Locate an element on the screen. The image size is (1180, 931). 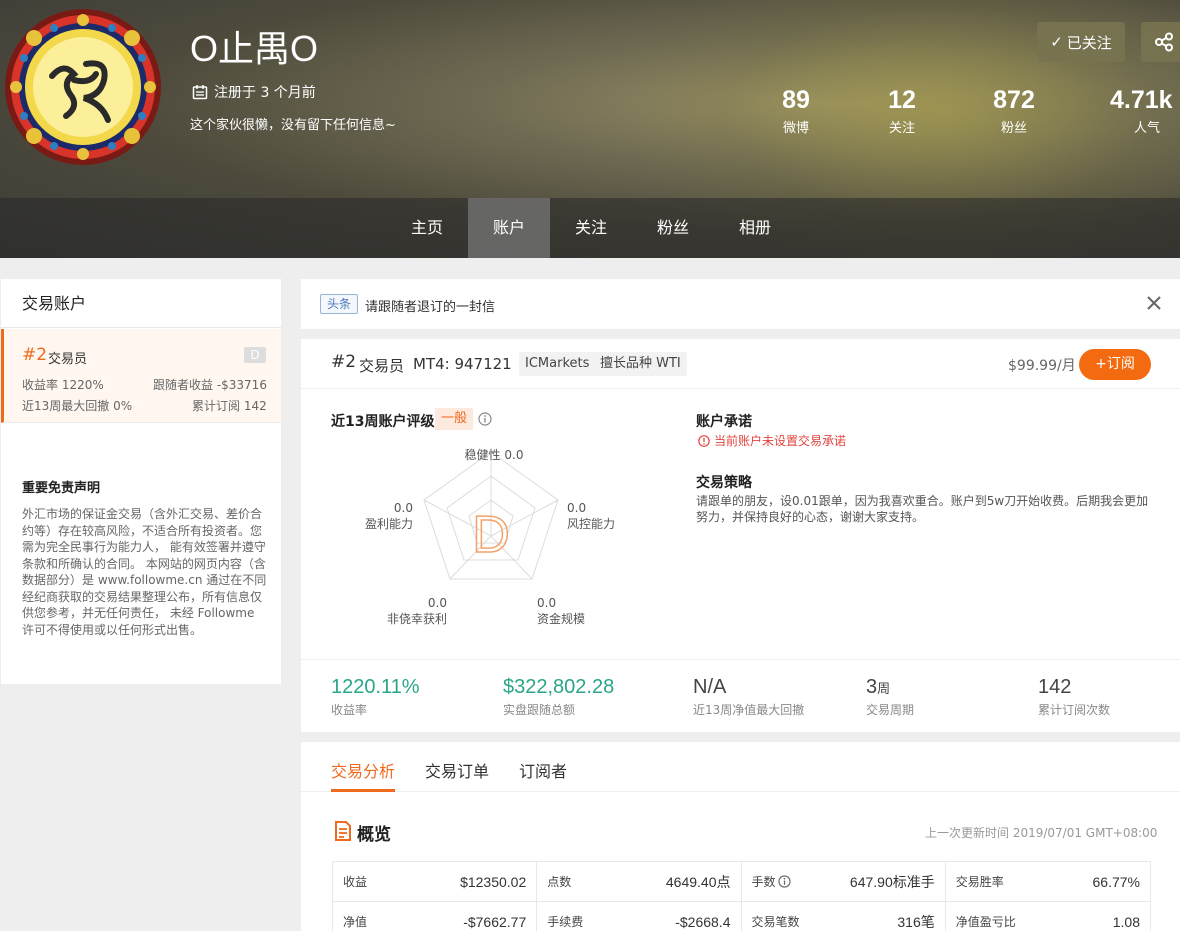
metric-max-drawdown: N/A 近13周净值最大回撤 is located at coordinates (748, 697).